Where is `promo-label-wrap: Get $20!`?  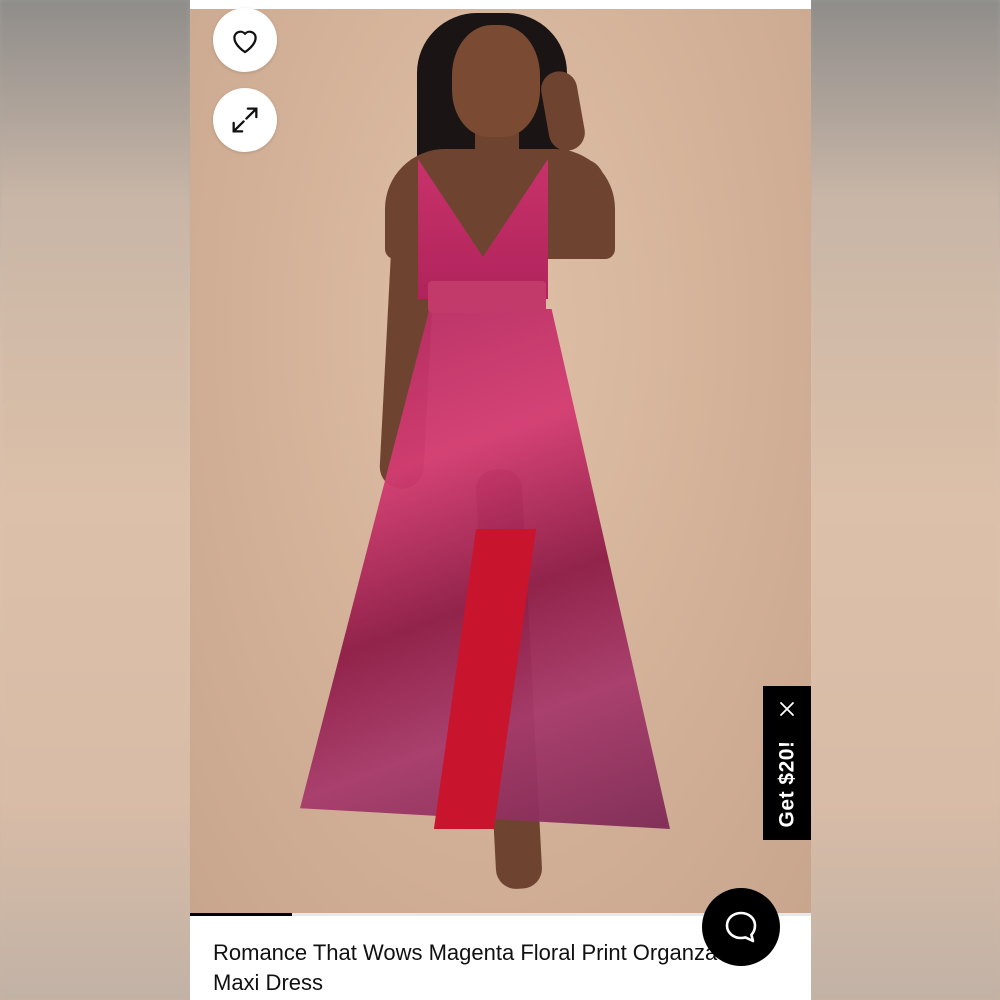 promo-label-wrap: Get $20! is located at coordinates (787, 784).